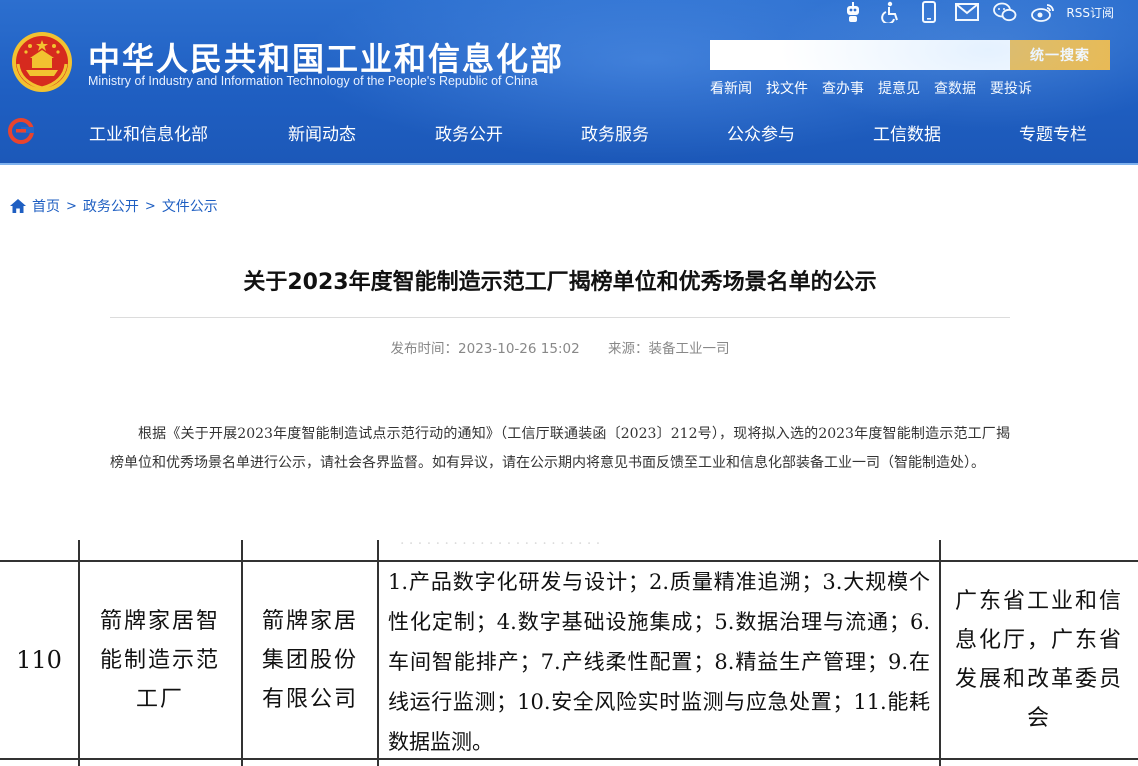 Image resolution: width=1138 pixels, height=766 pixels. Describe the element at coordinates (1060, 55) in the screenshot. I see `search-button: 统一搜索` at that location.